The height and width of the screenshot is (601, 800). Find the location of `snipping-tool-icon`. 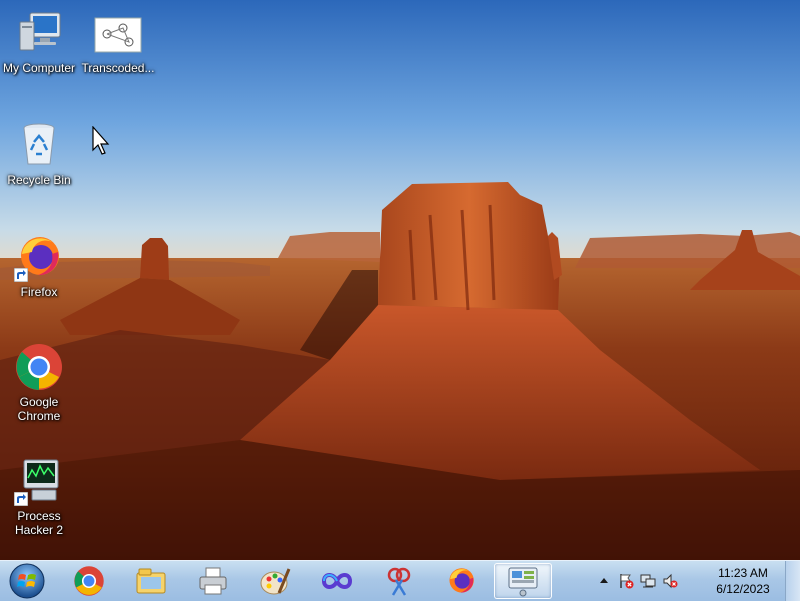

snipping-tool-icon is located at coordinates (399, 581).